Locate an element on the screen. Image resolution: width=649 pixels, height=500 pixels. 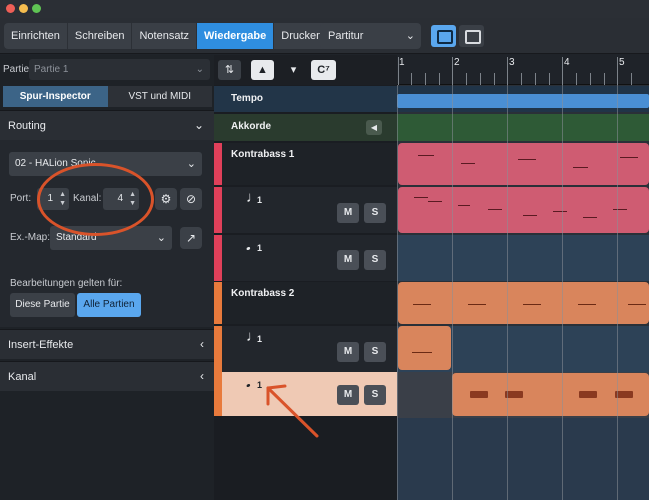
kb1-track-name: Kontrabass 1 is located at coordinates (263, 154).